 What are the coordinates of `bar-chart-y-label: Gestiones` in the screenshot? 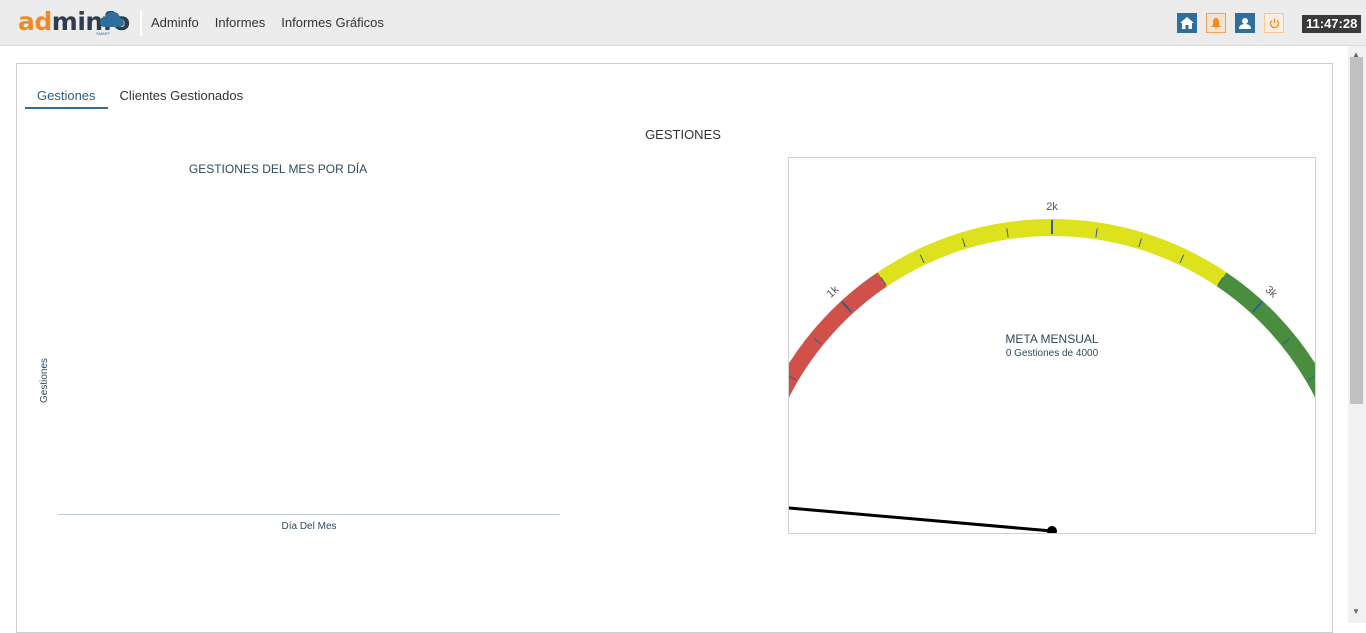 It's located at (45, 380).